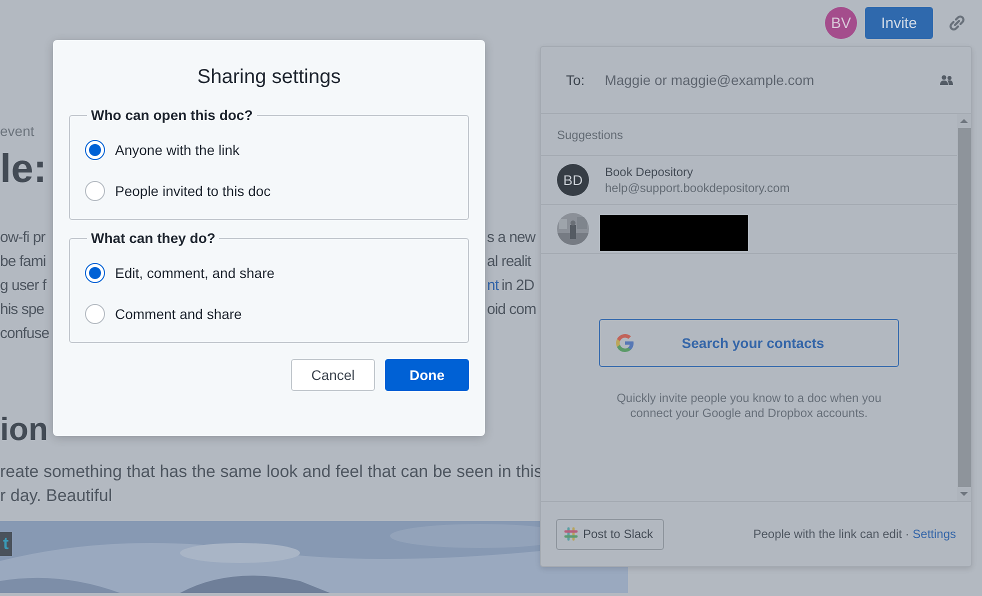  Describe the element at coordinates (934, 534) in the screenshot. I see `settings-link: Settings` at that location.